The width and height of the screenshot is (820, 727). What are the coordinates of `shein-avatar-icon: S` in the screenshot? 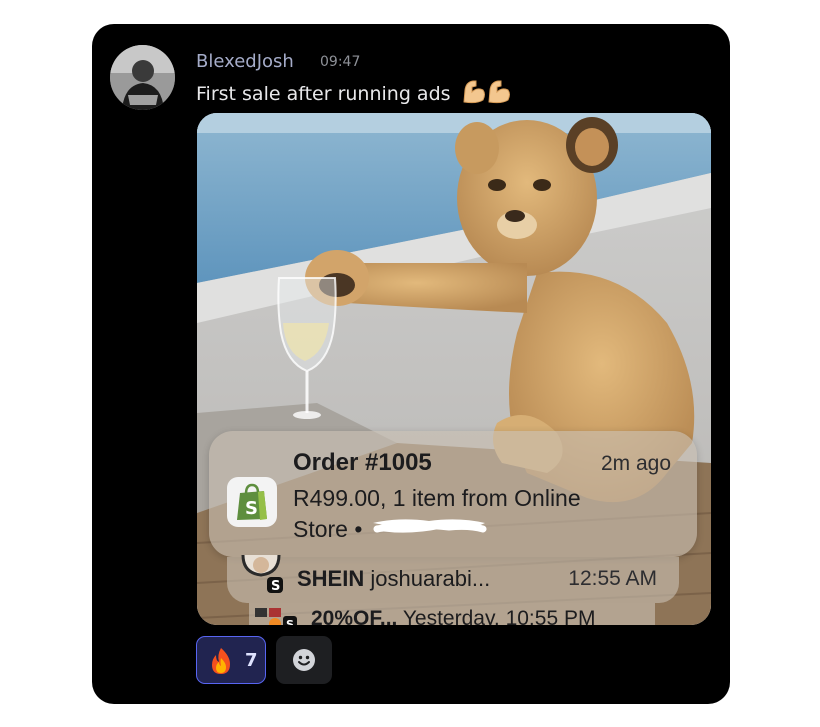 It's located at (263, 576).